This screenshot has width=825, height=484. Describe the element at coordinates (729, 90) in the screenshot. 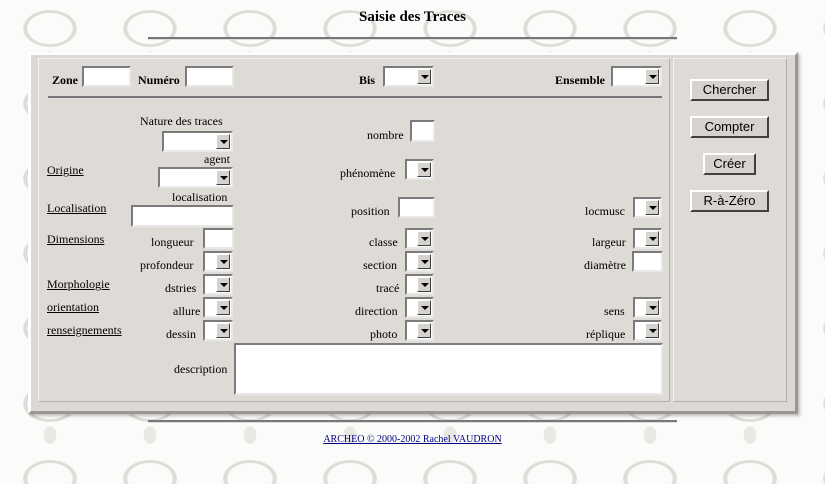

I see `chercher-button: Chercher` at that location.